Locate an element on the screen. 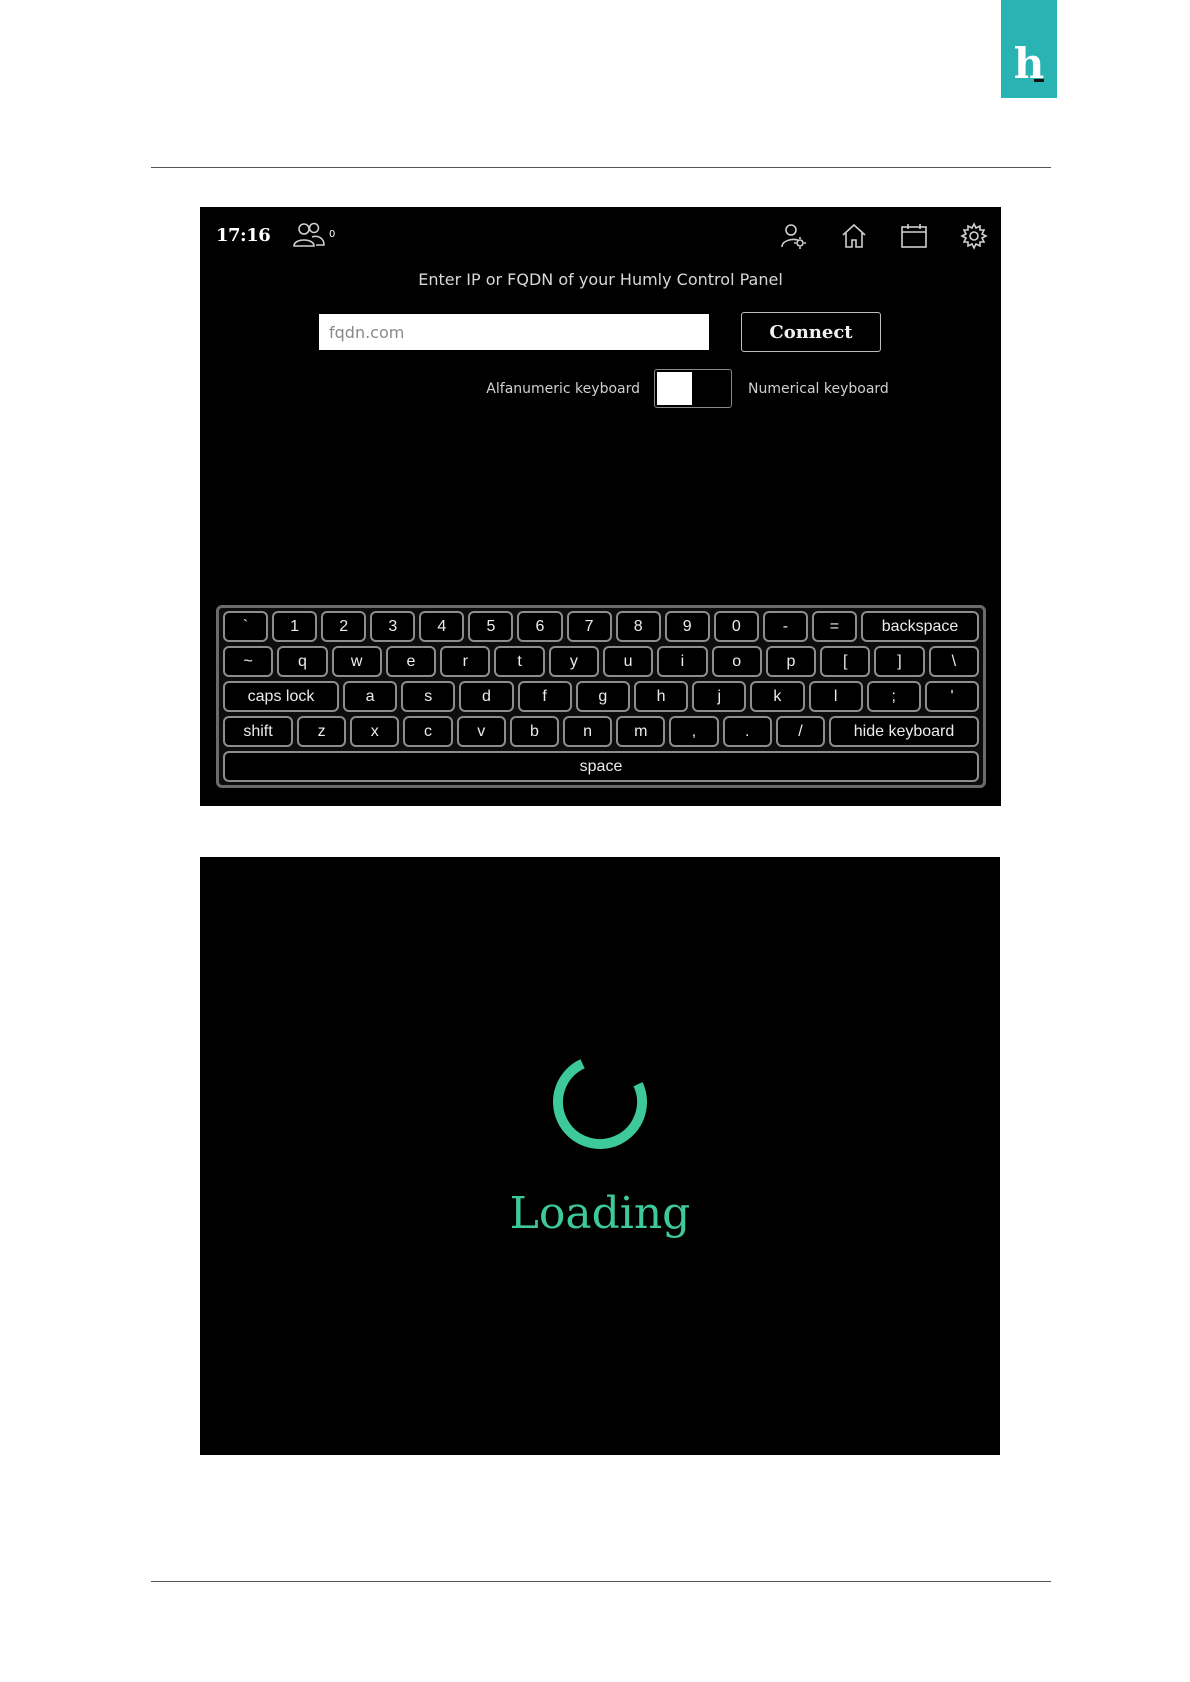  key-apostrophe: ' is located at coordinates (952, 696).